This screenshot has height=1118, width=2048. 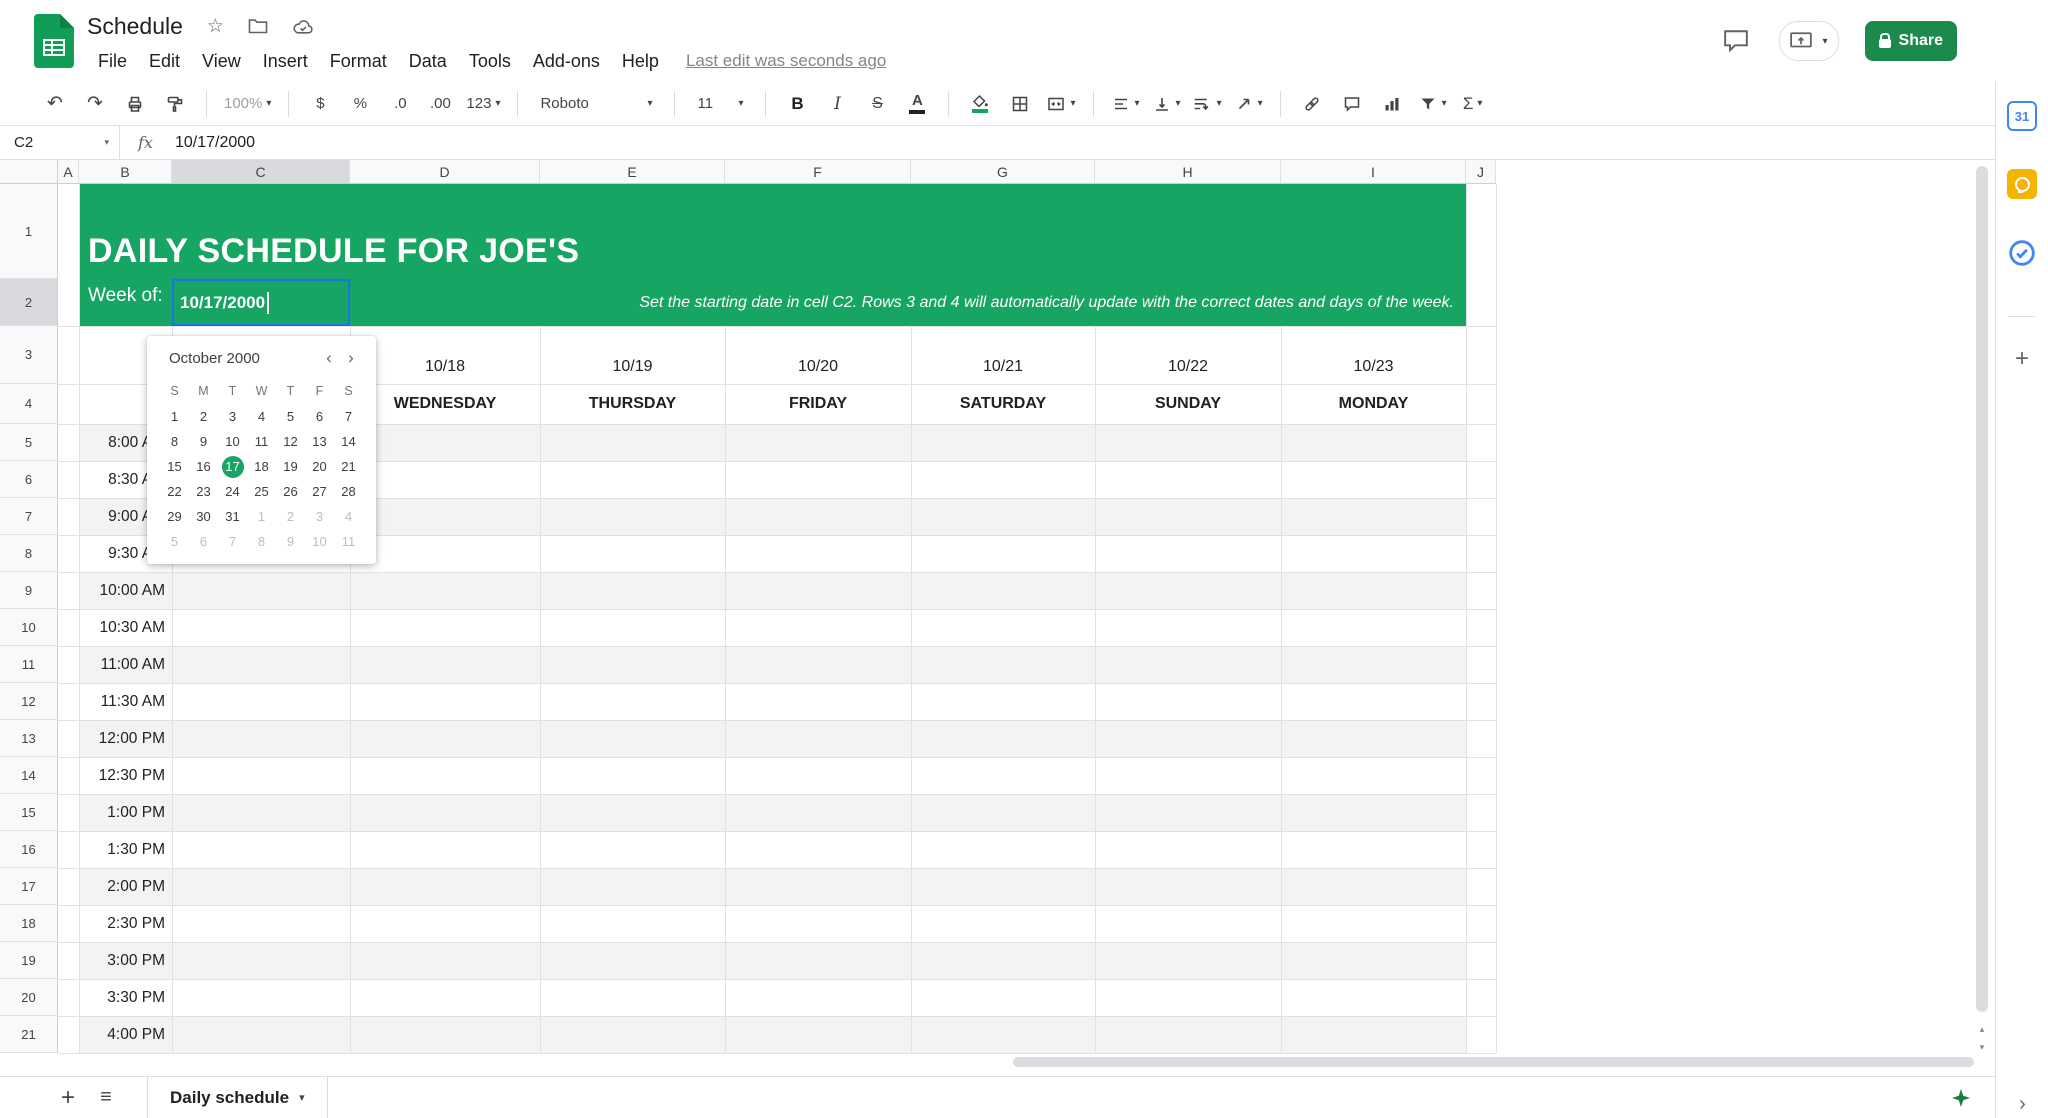 I want to click on redo-button: ↷, so click(x=95, y=104).